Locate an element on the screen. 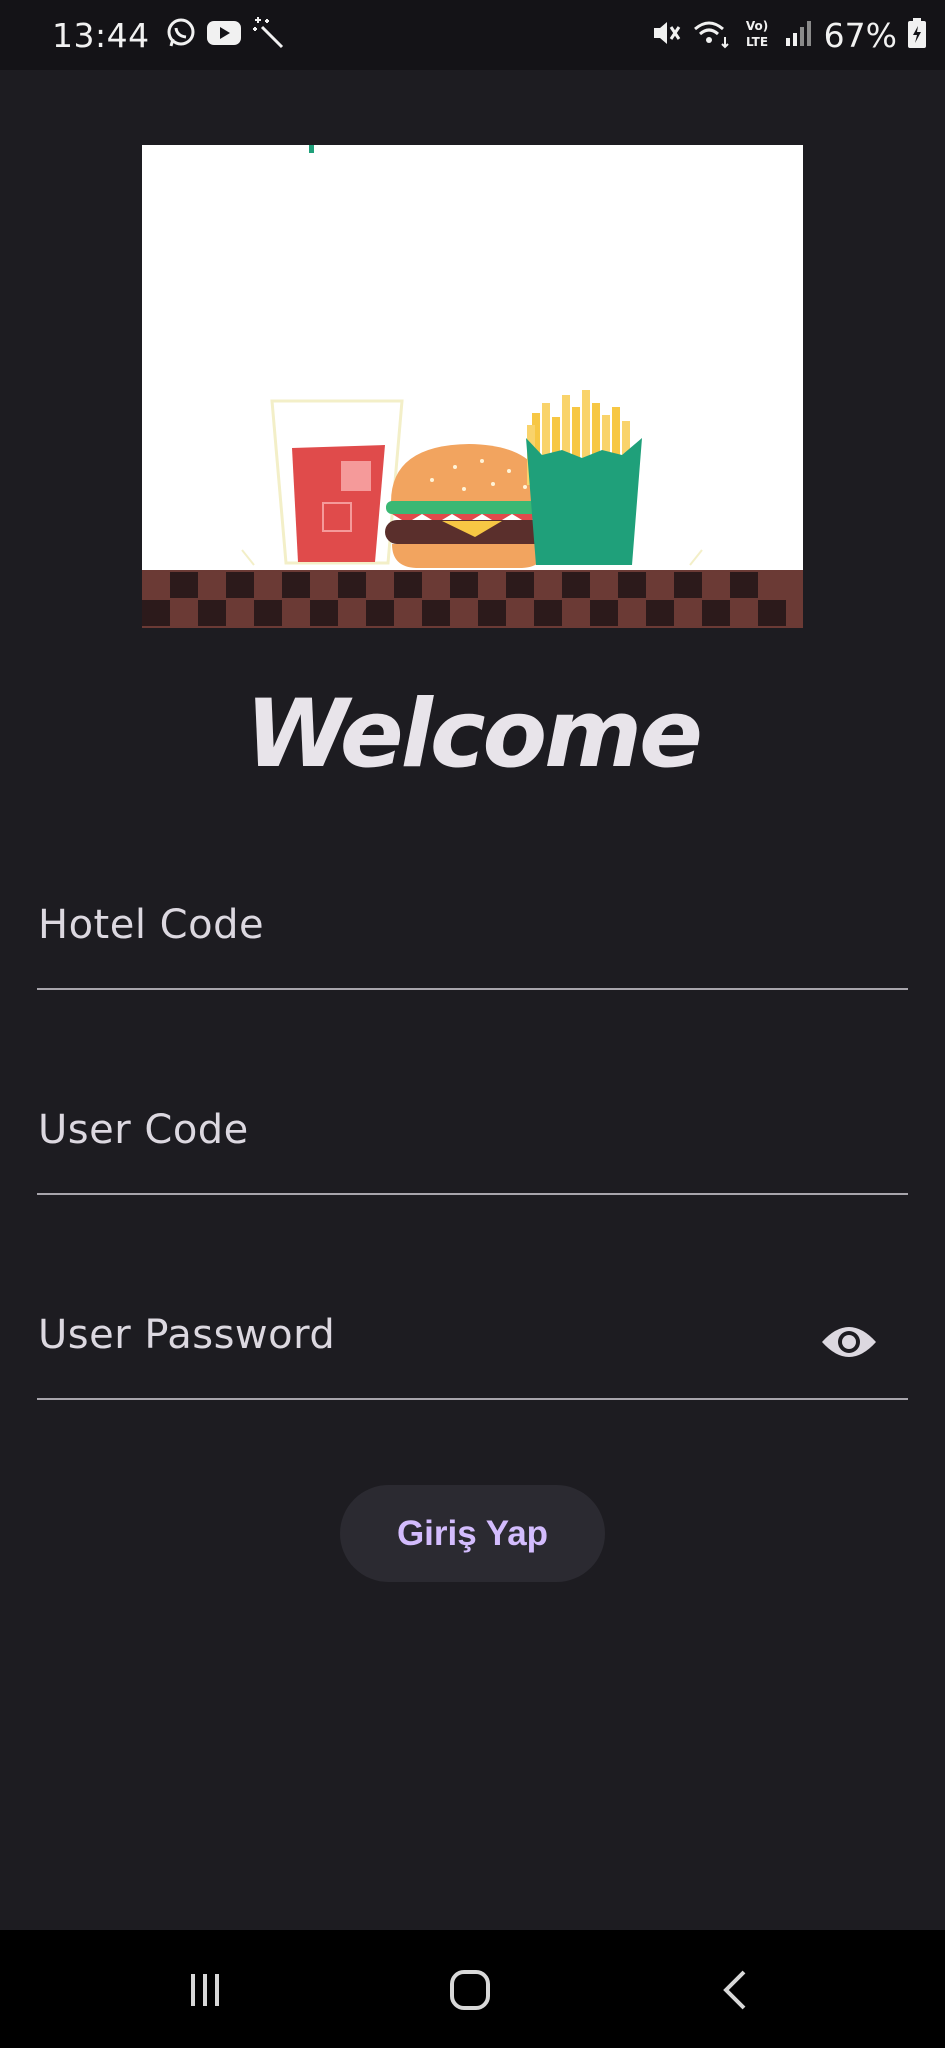 Image resolution: width=945 pixels, height=2048 pixels. user-password-input is located at coordinates (474, 1345).